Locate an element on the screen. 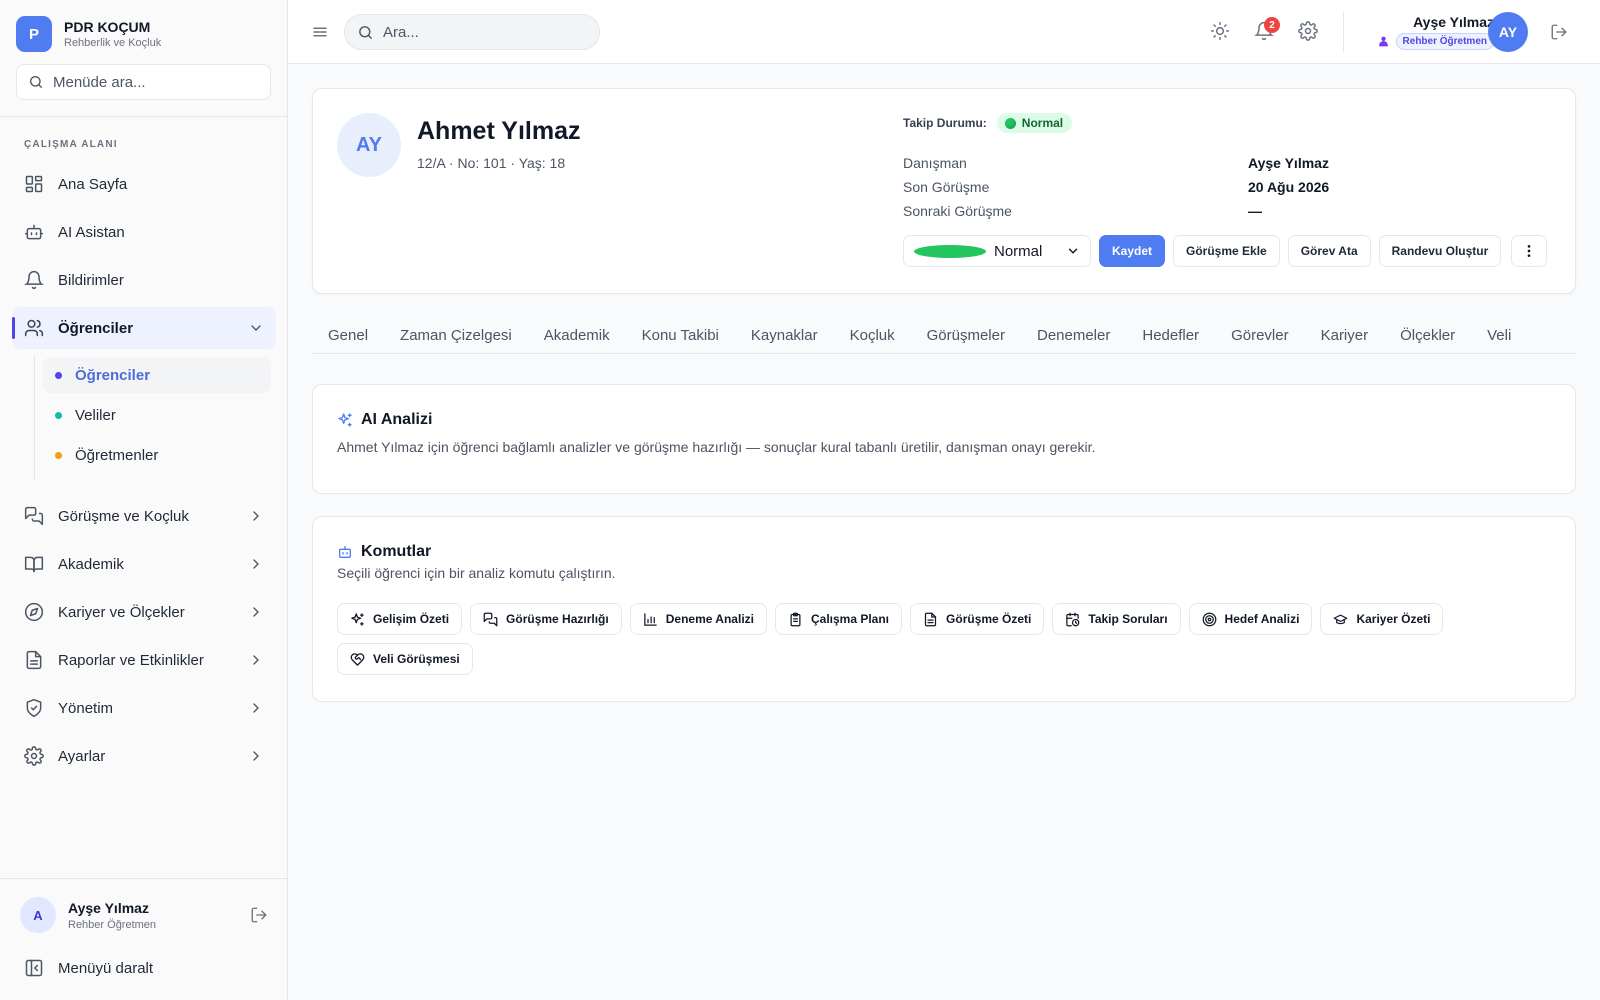 Image resolution: width=1600 pixels, height=1000 pixels. tab-scales: Ölçekler is located at coordinates (1427, 335).